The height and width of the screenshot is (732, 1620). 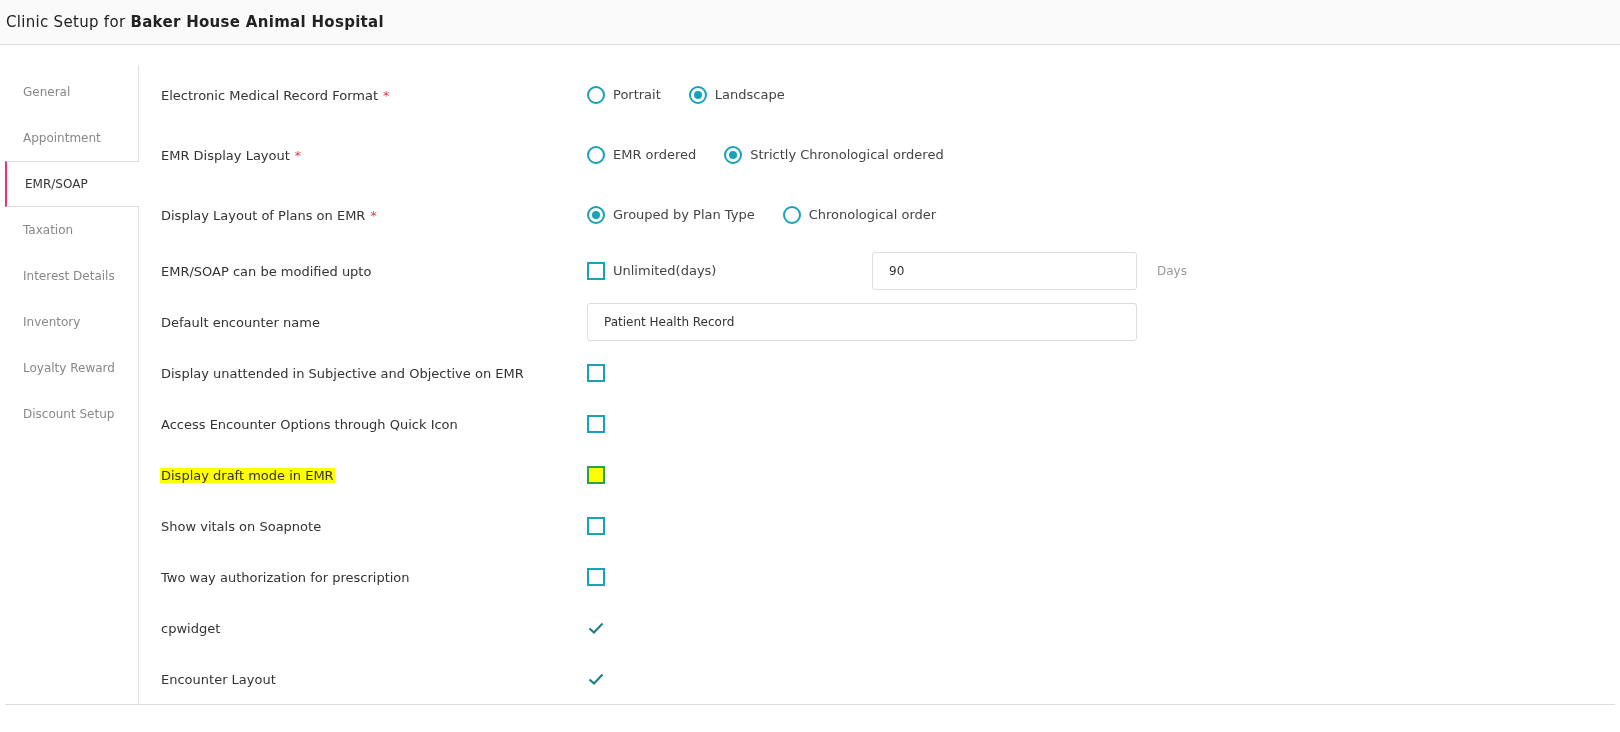 What do you see at coordinates (71, 276) in the screenshot?
I see `sidebar-tab: Interest Details` at bounding box center [71, 276].